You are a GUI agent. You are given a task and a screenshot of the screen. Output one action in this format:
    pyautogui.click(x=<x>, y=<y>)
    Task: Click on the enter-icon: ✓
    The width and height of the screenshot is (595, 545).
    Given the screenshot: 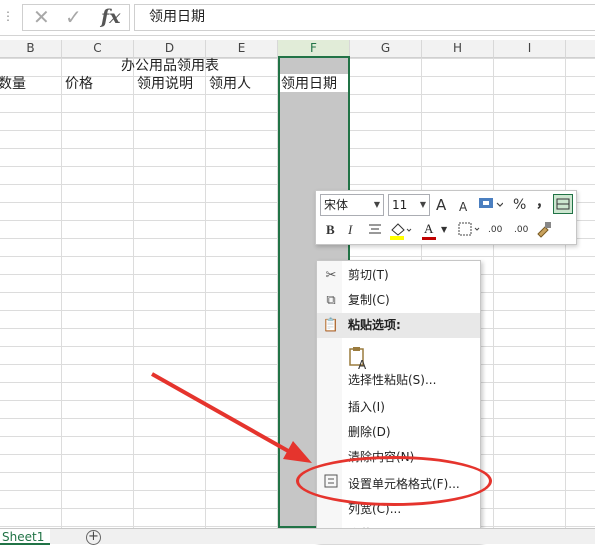 What is the action you would take?
    pyautogui.click(x=73, y=17)
    